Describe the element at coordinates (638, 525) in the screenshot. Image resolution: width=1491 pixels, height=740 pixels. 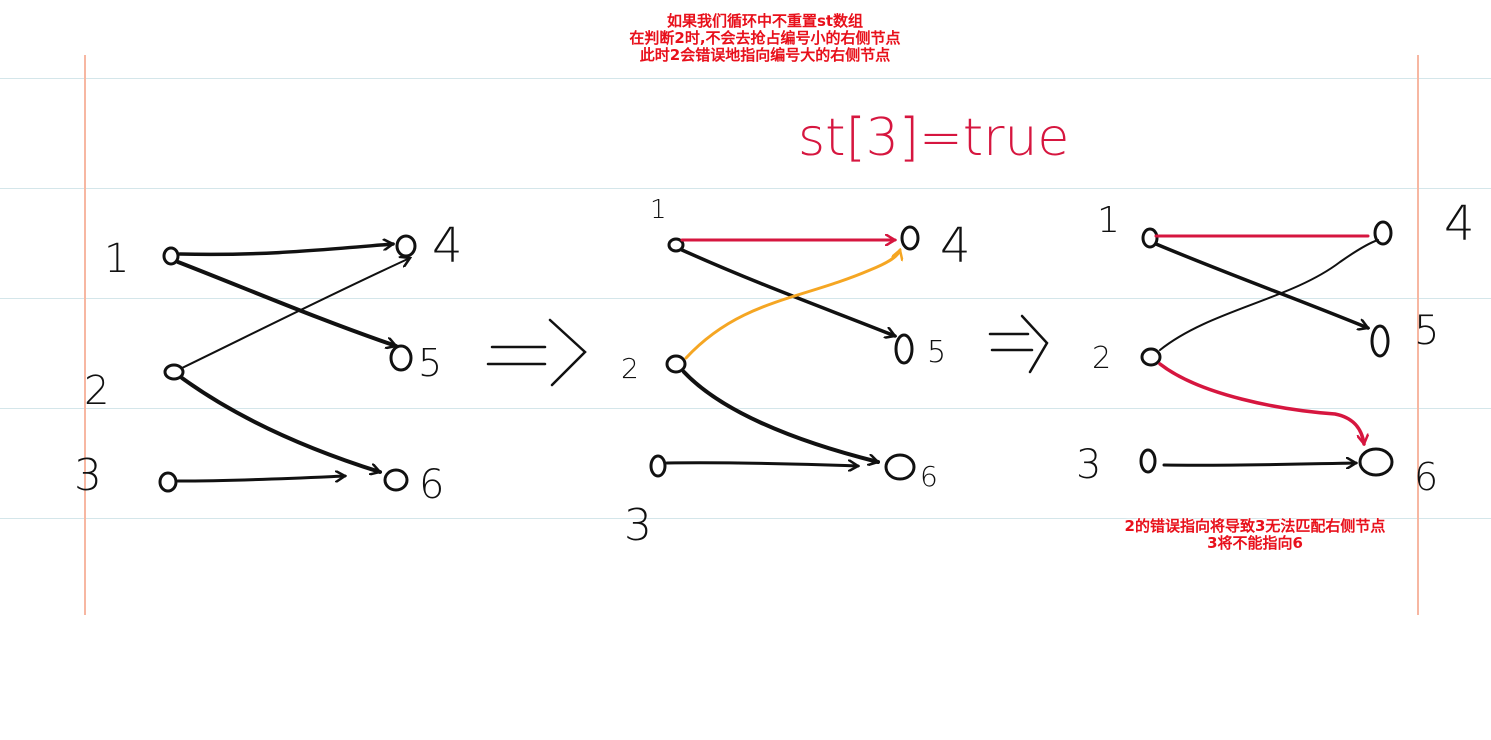
I see `stage2-left-label-3: 3` at that location.